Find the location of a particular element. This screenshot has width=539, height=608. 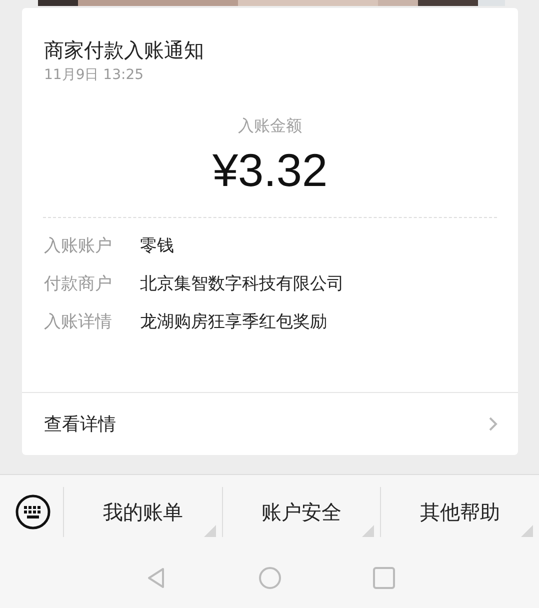

menu-tab: 账户安全 is located at coordinates (301, 512).